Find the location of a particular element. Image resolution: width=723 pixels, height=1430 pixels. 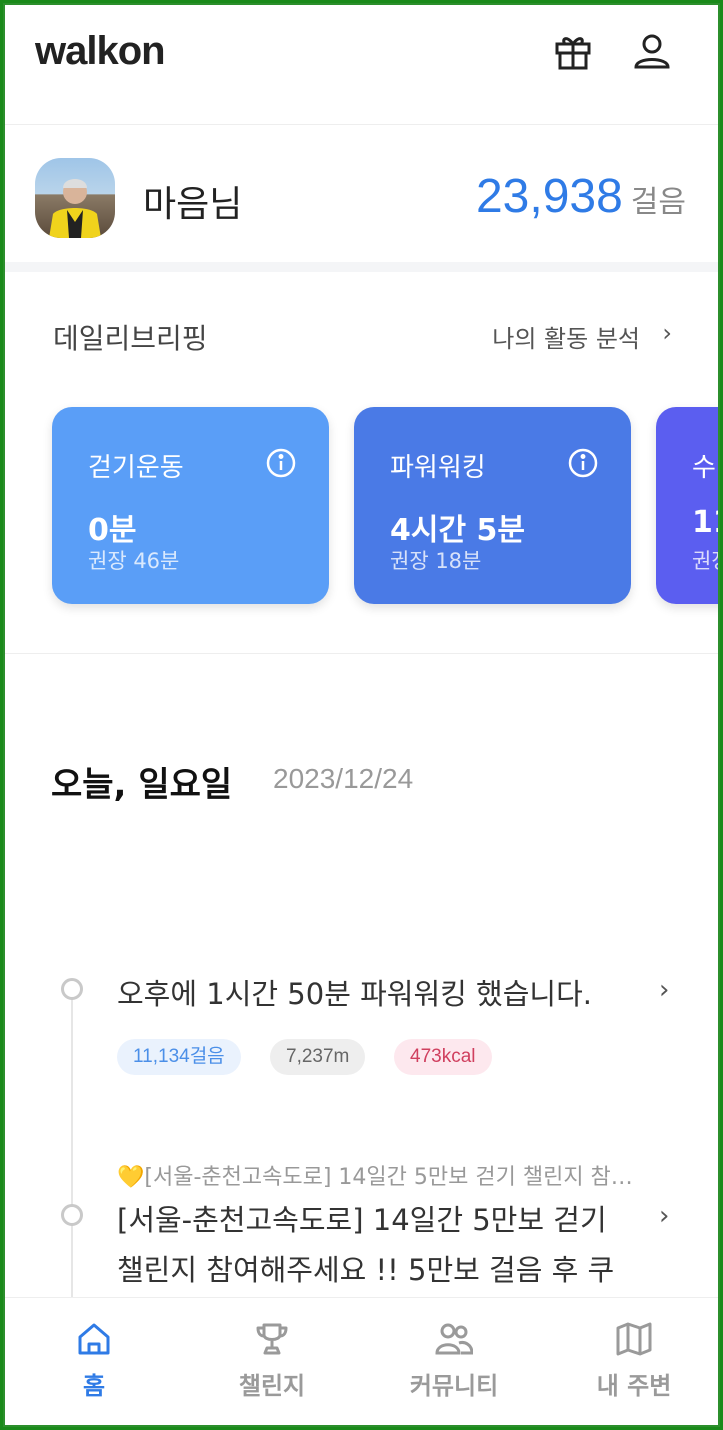

nav-home: 홈 is located at coordinates (94, 1361).